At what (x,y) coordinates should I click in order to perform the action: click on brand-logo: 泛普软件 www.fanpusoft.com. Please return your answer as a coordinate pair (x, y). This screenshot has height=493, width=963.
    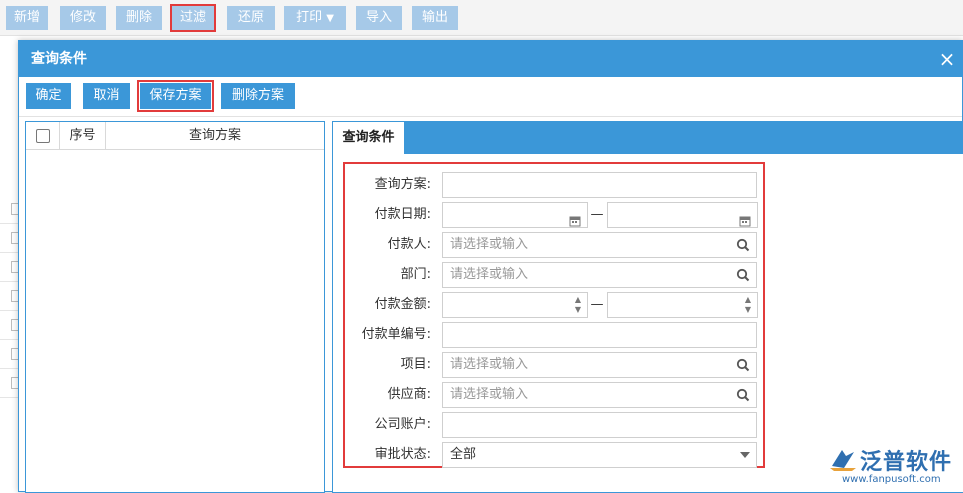
    Looking at the image, I should click on (893, 465).